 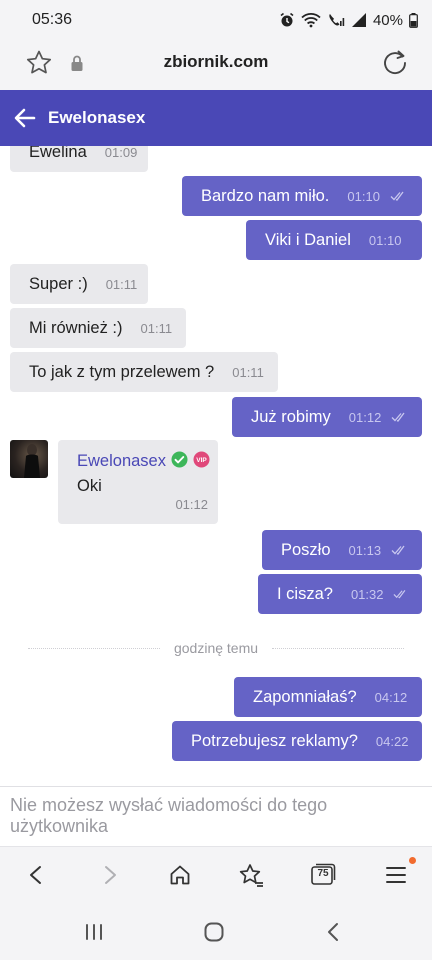 What do you see at coordinates (413, 20) in the screenshot?
I see `battery-icon` at bounding box center [413, 20].